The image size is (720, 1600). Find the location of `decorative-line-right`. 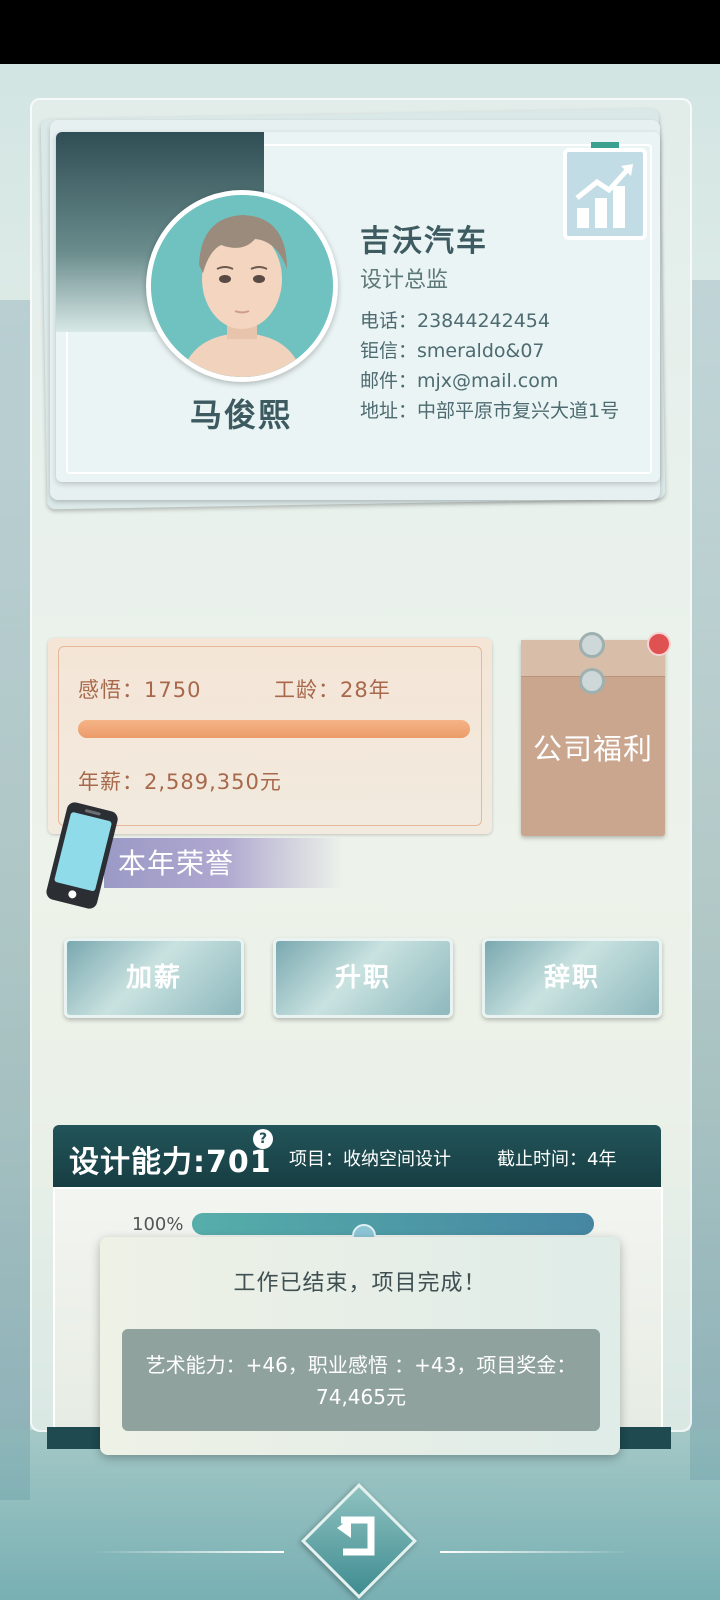

decorative-line-right is located at coordinates (536, 1552).